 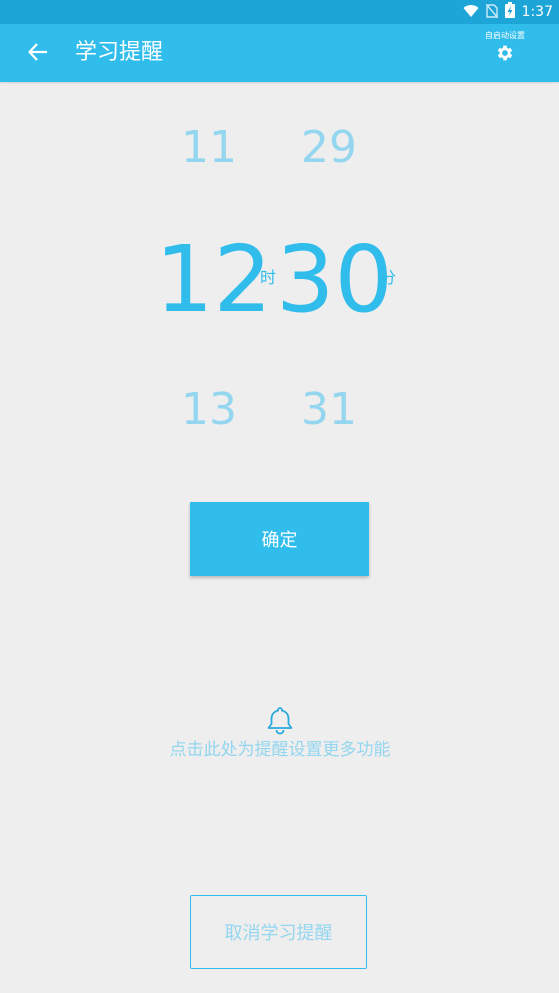 I want to click on status-icons: 1:37, so click(x=508, y=12).